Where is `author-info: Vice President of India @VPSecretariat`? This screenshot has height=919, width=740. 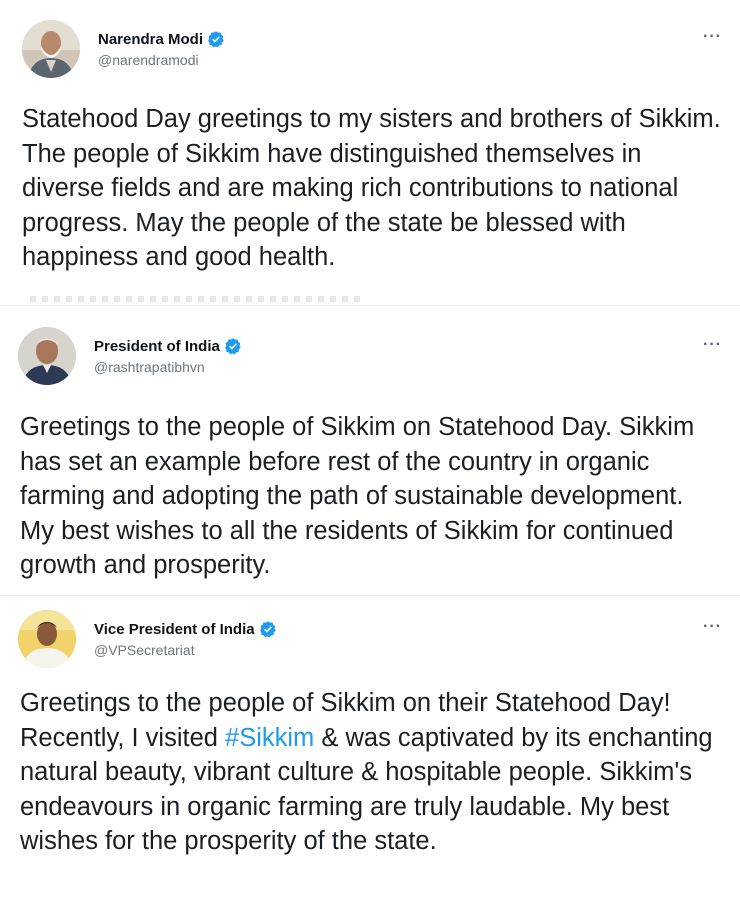
author-info: Vice President of India @VPSecretariat is located at coordinates (185, 639).